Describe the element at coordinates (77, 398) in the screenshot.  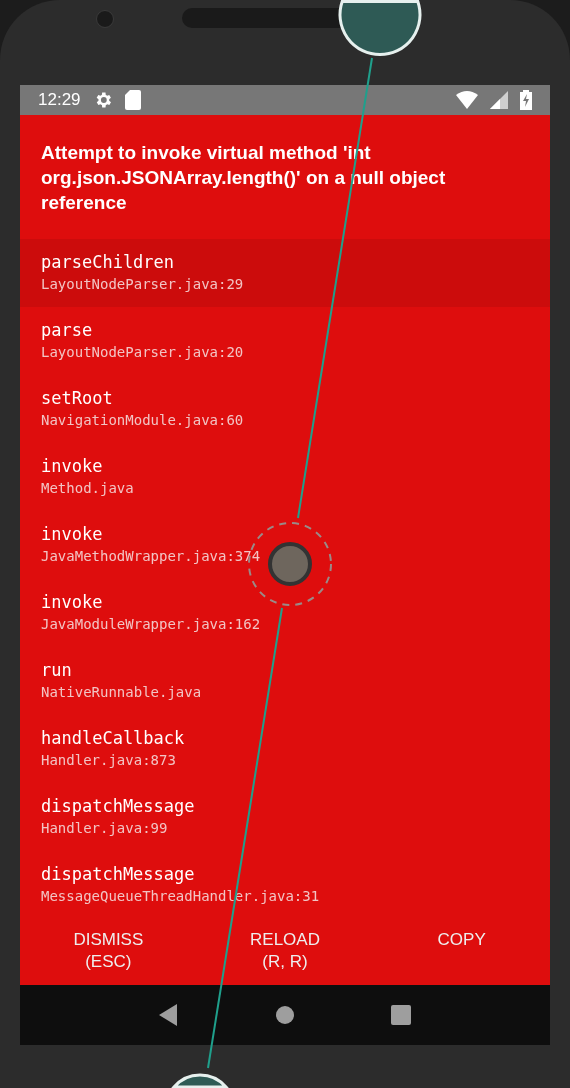
I see `method-name: setRoot` at that location.